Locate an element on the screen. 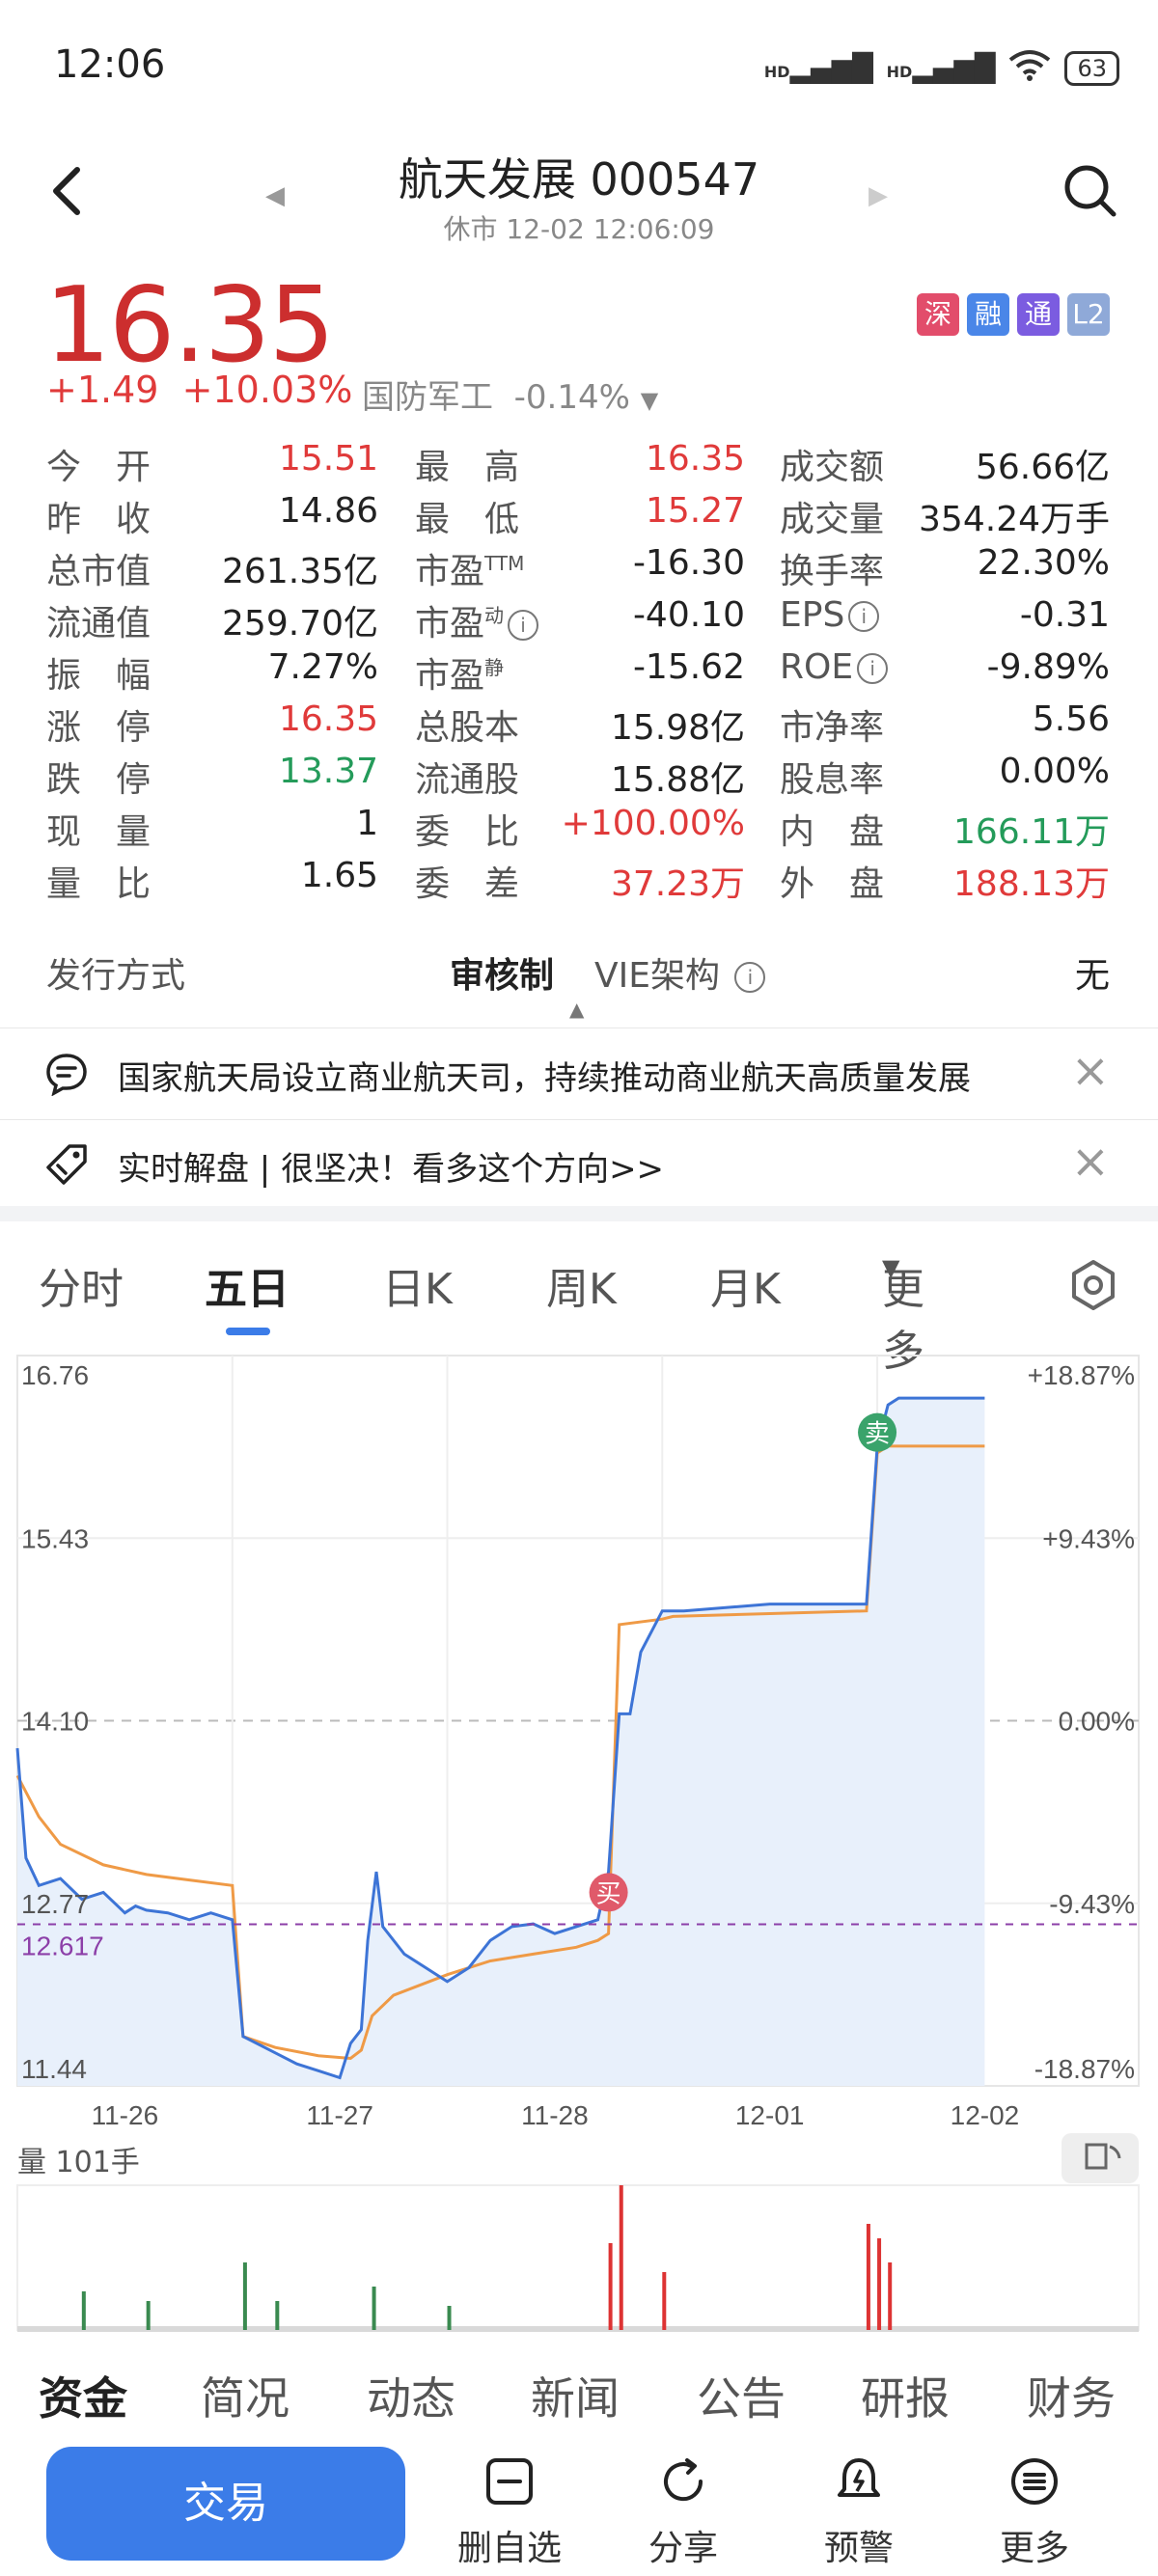 This screenshot has height=2576, width=1158. x-tick: 12-01 is located at coordinates (770, 2115).